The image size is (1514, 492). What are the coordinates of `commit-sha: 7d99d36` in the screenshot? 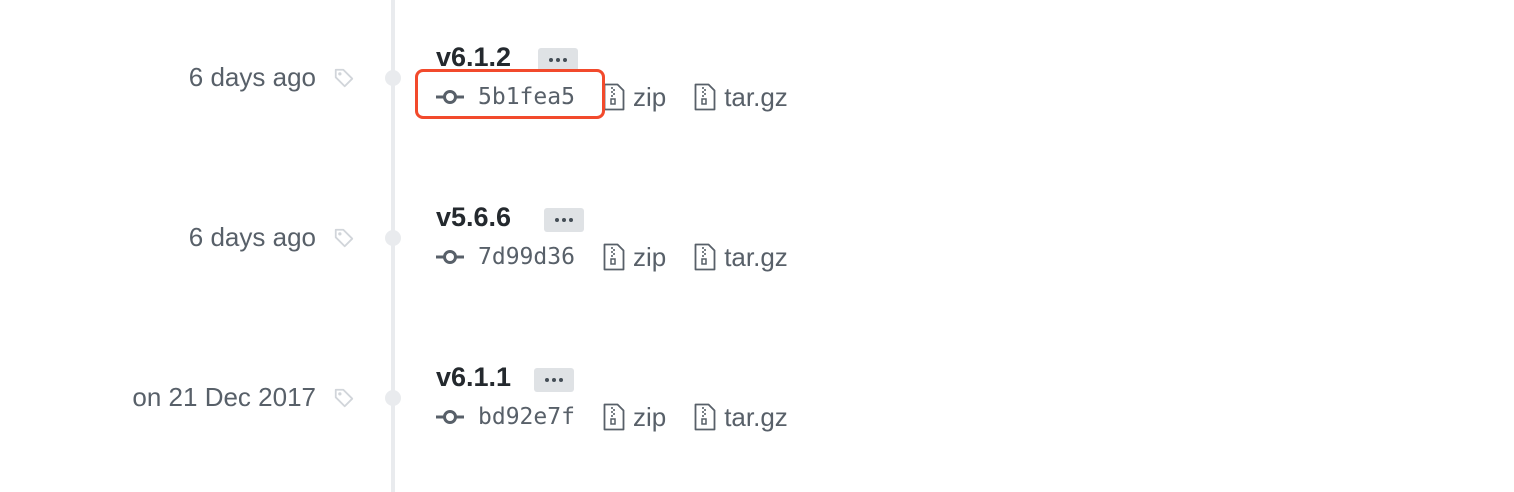 It's located at (526, 257).